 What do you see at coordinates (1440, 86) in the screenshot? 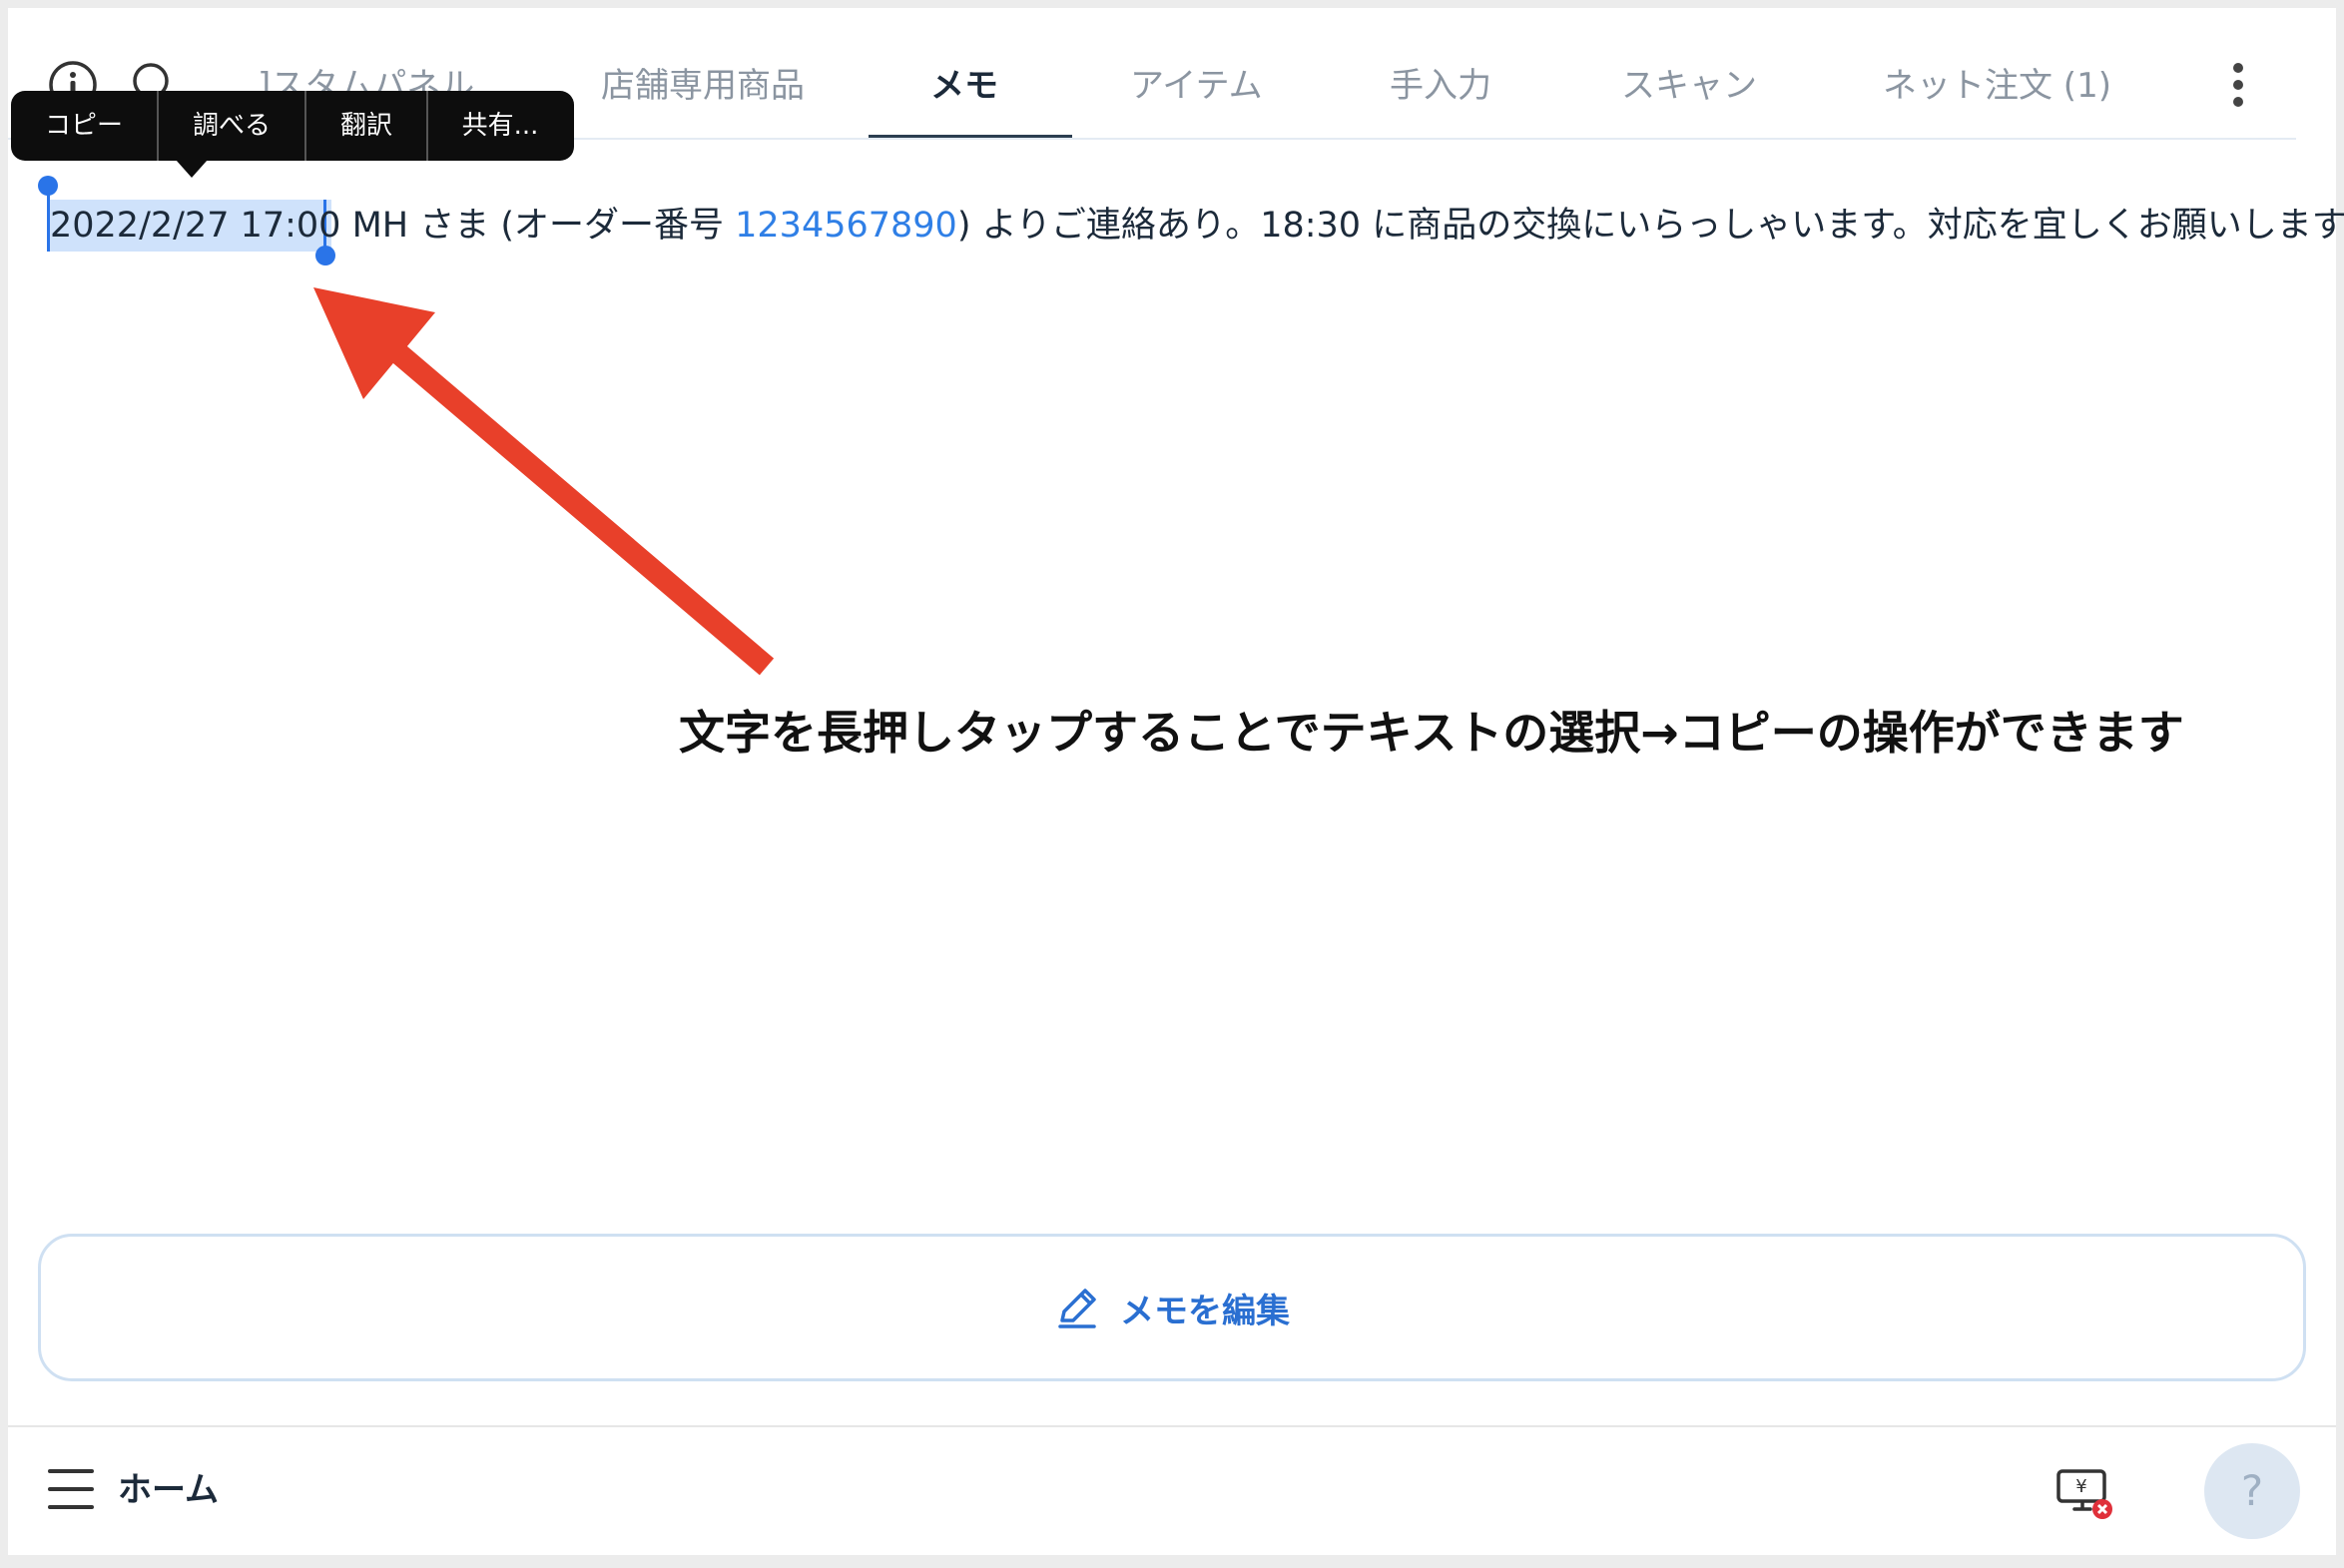
I see `tab-manual-input: 手入力` at bounding box center [1440, 86].